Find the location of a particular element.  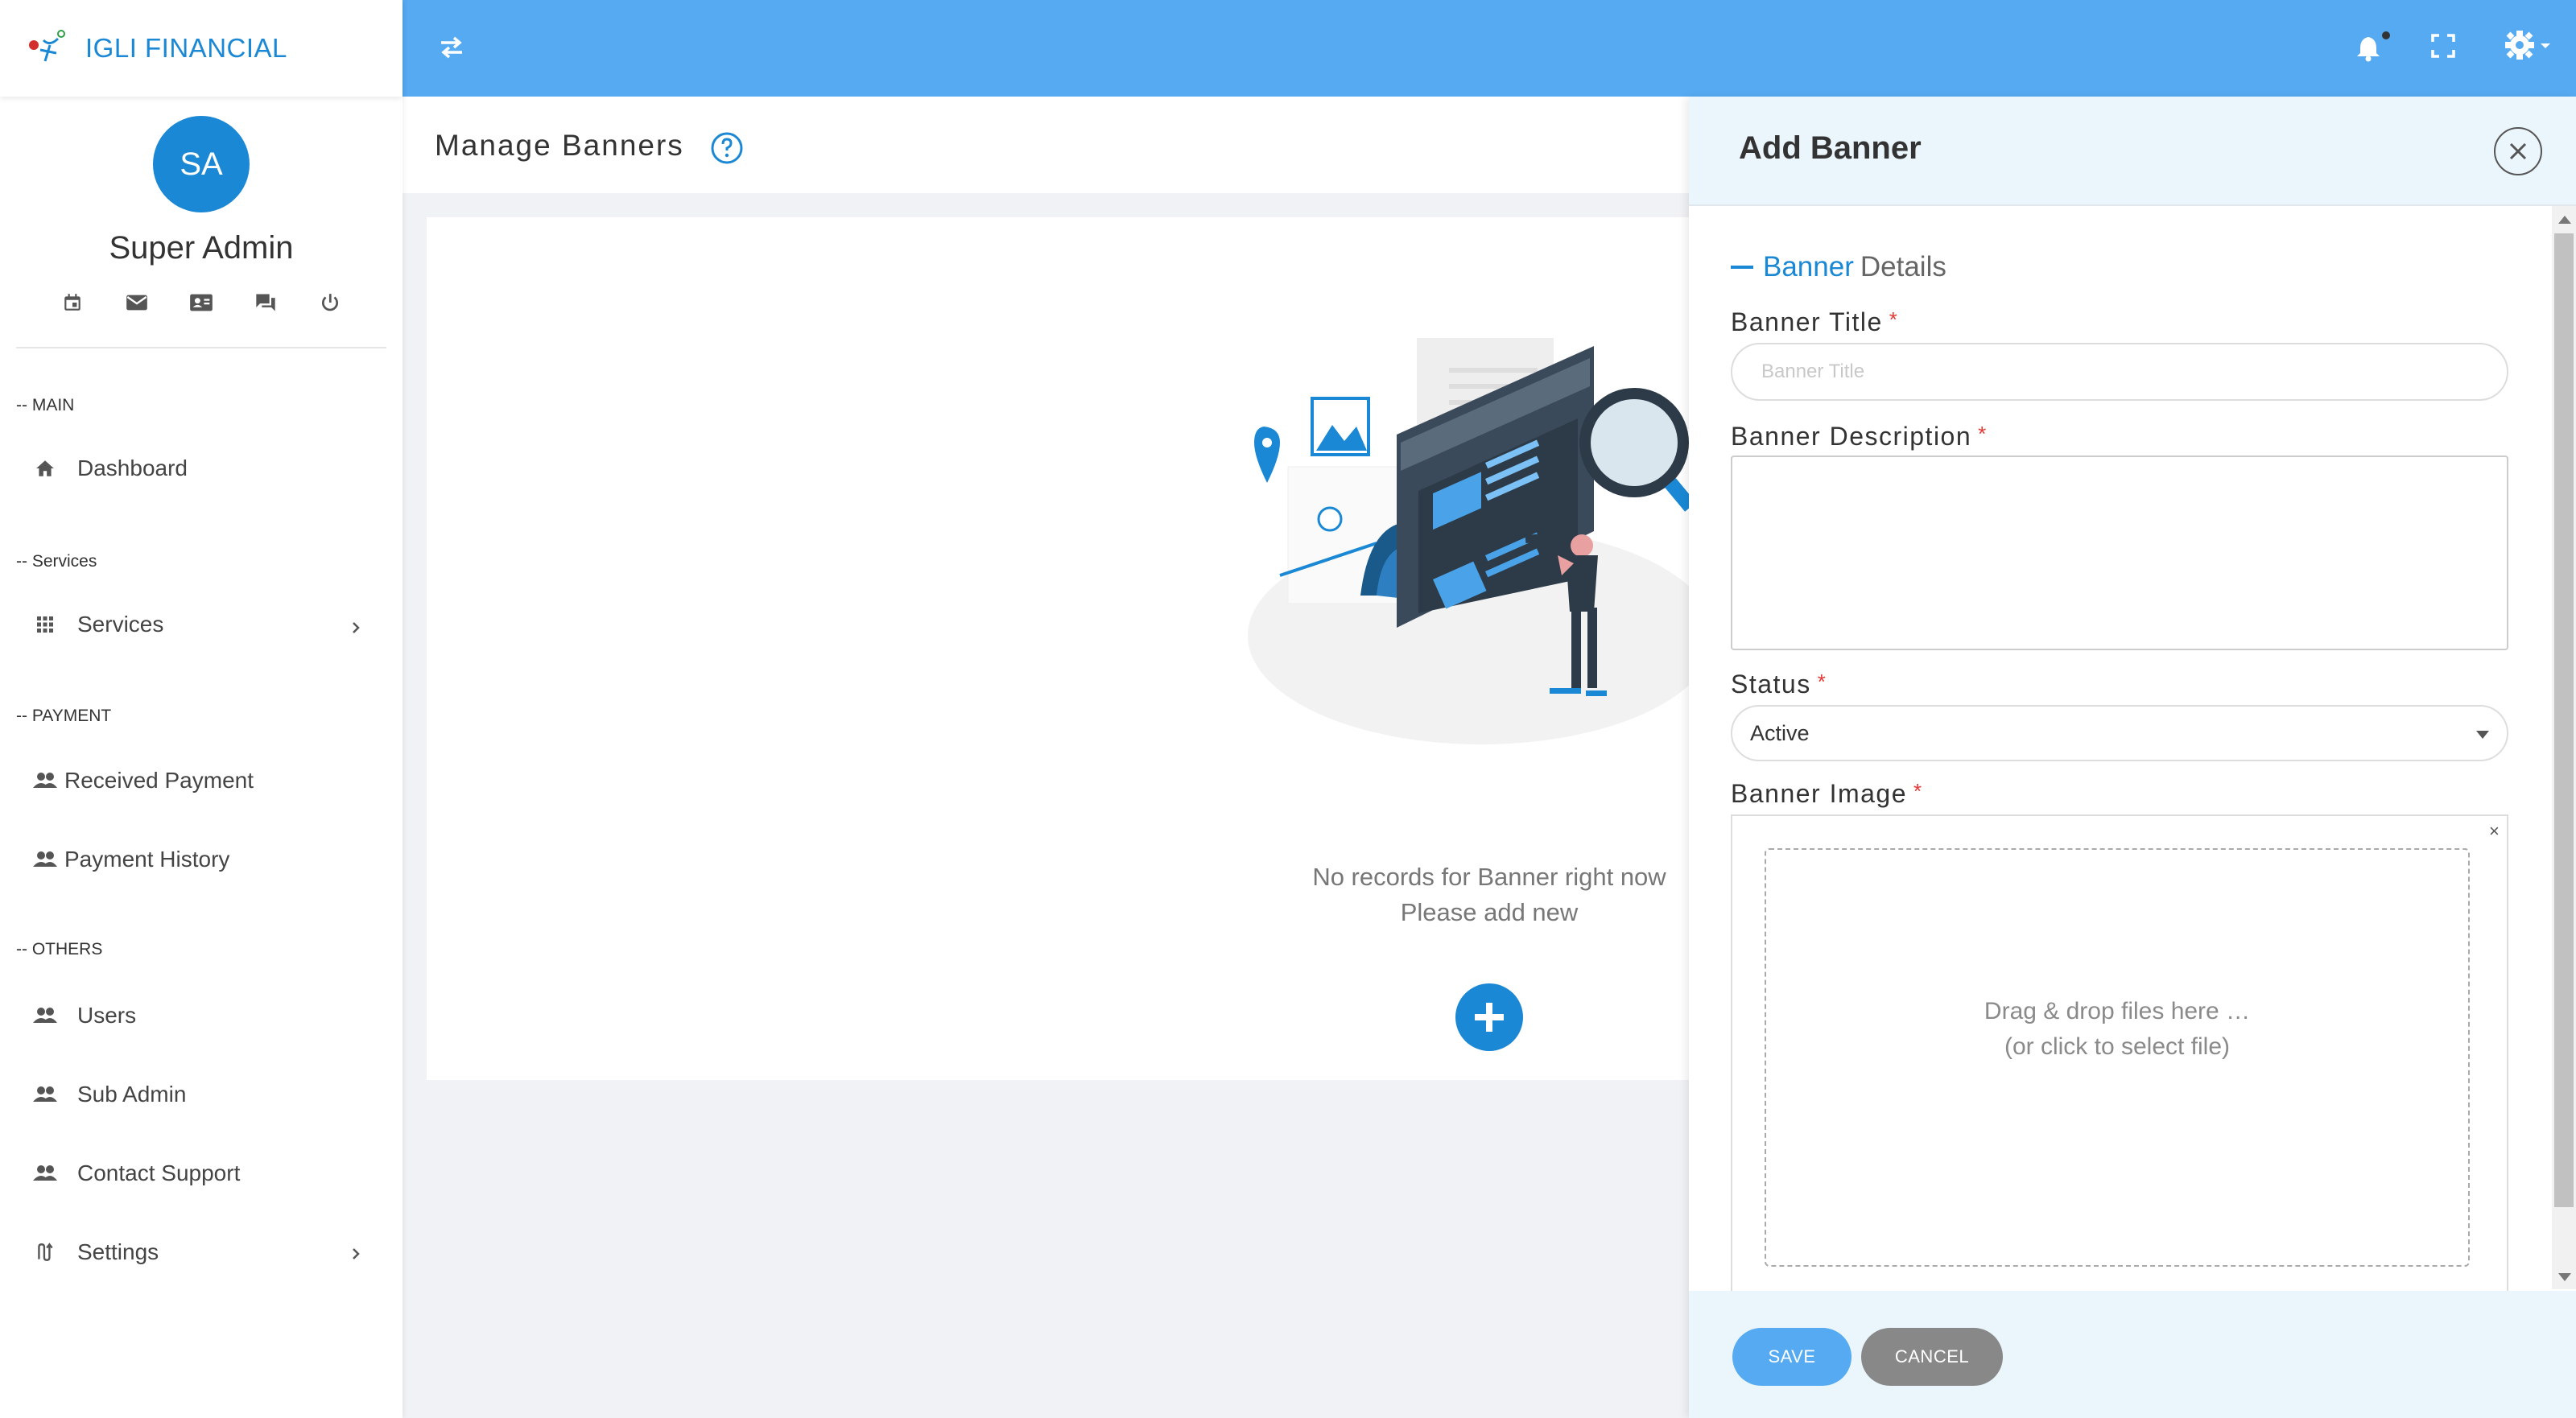

contact-card-icon is located at coordinates (201, 303).